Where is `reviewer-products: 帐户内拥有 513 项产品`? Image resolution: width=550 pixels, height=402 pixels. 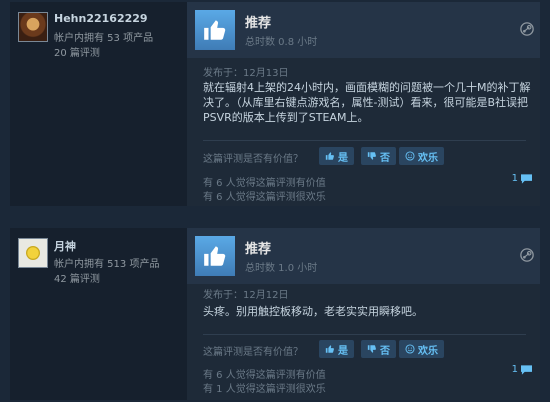 reviewer-products: 帐户内拥有 513 项产品 is located at coordinates (106, 262).